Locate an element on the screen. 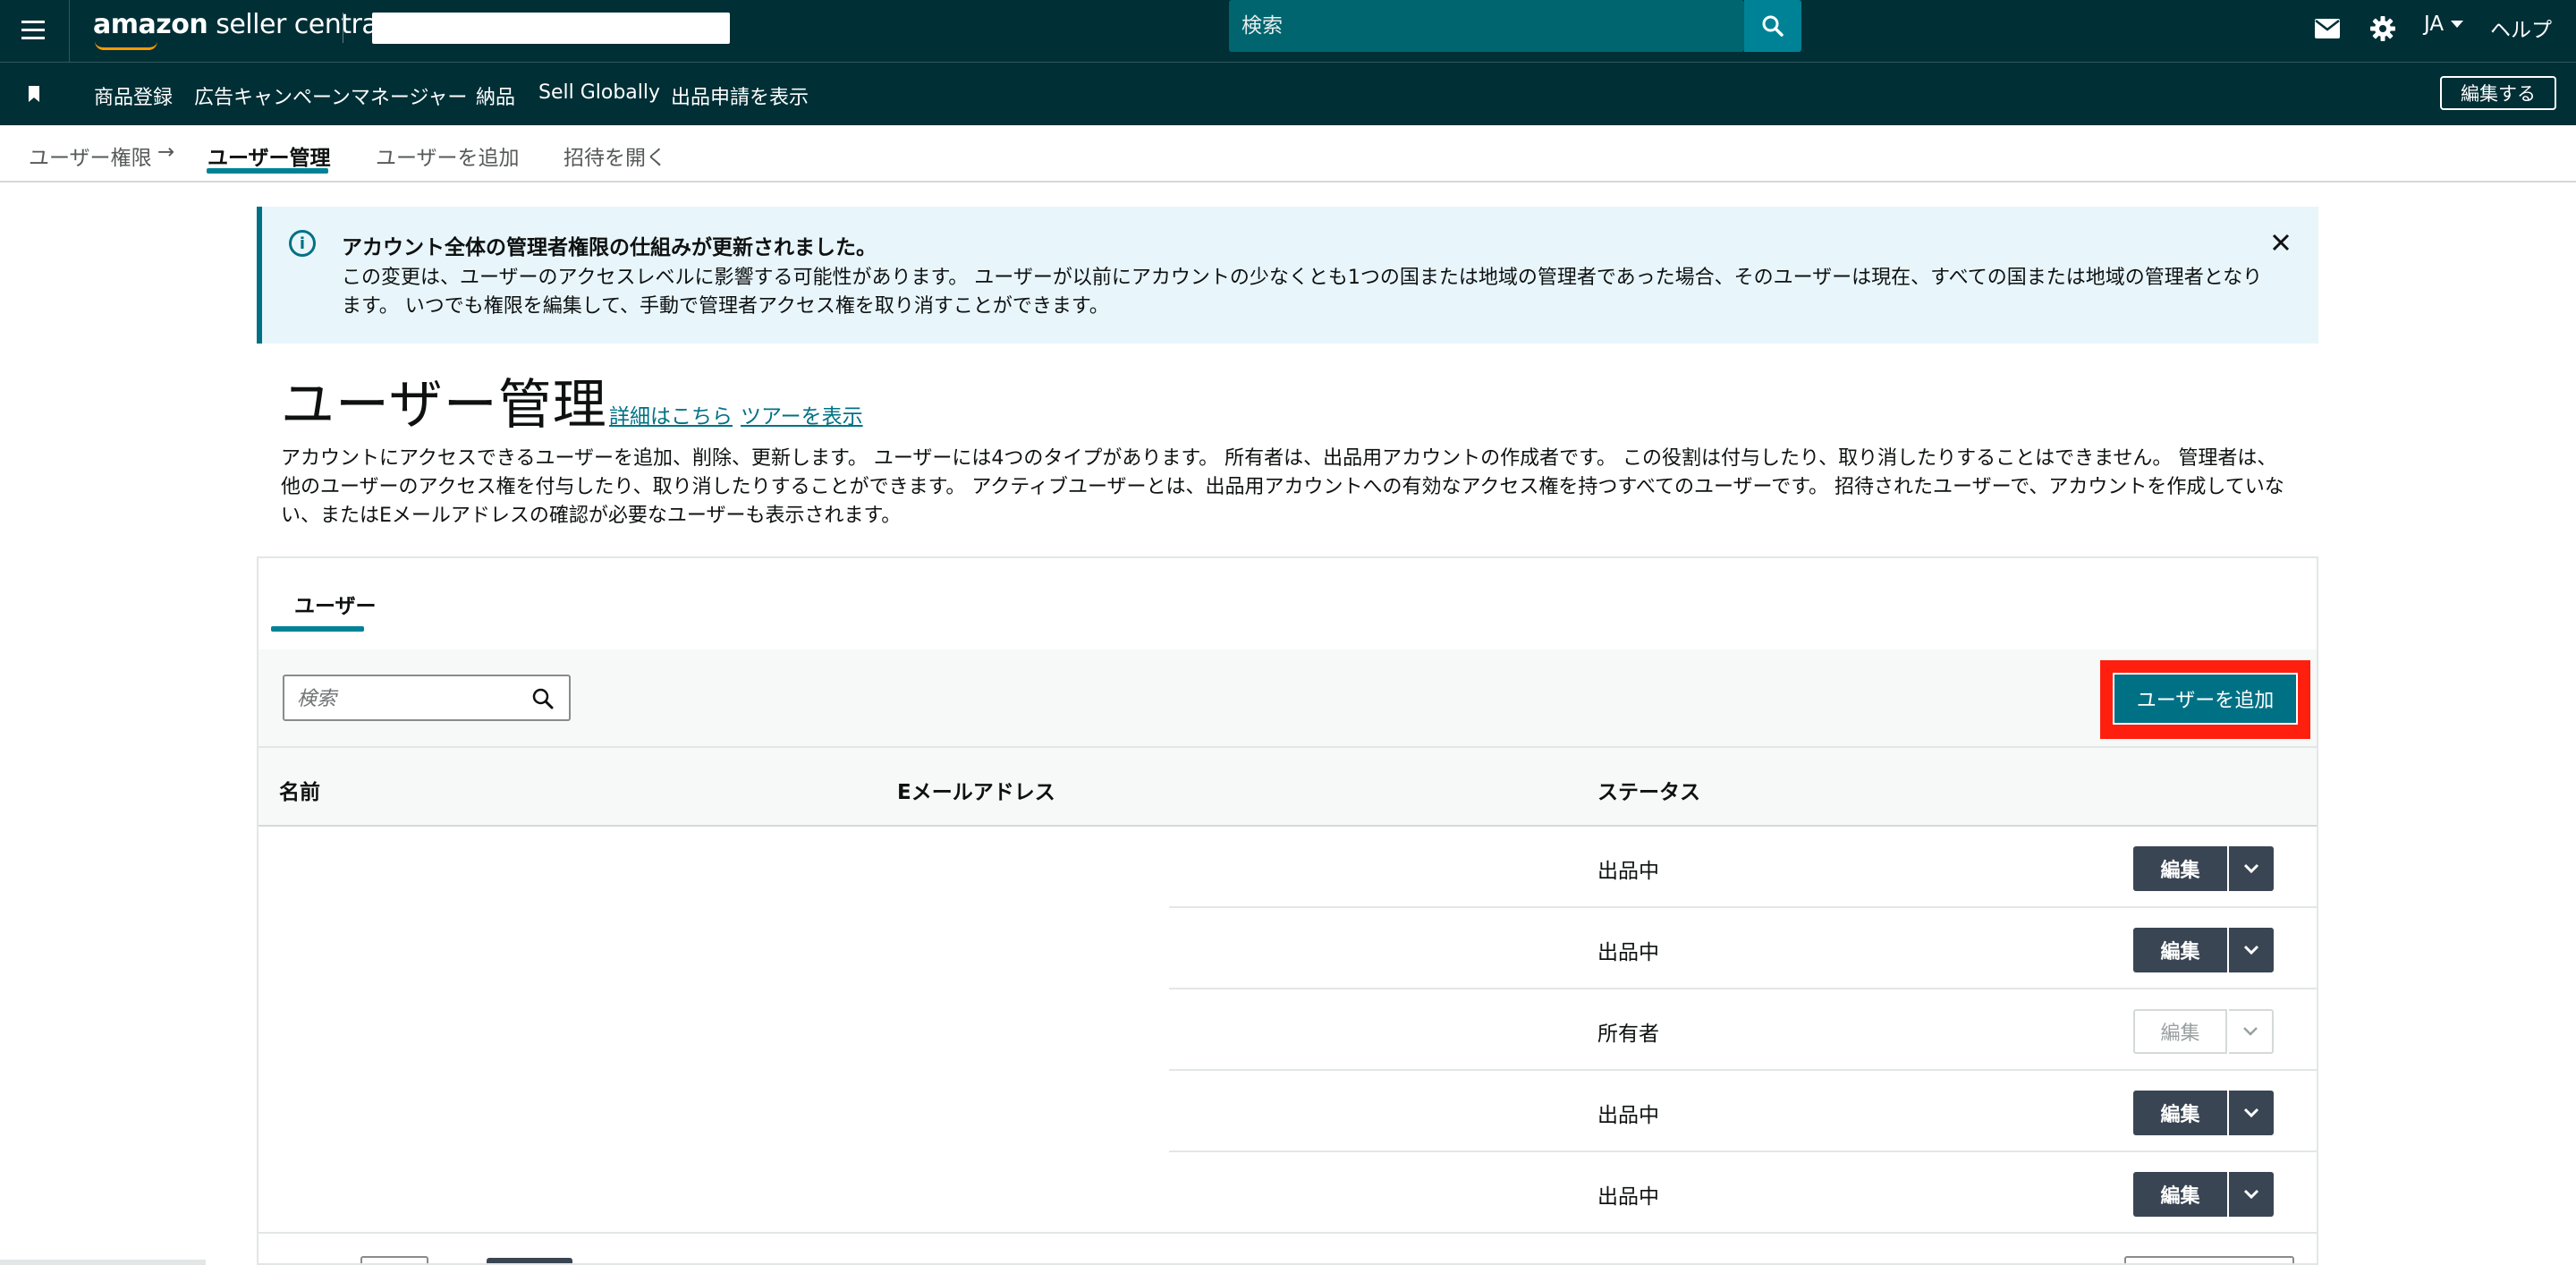 The height and width of the screenshot is (1265, 2576). learn-more-link: 詳細はこちら is located at coordinates (671, 414).